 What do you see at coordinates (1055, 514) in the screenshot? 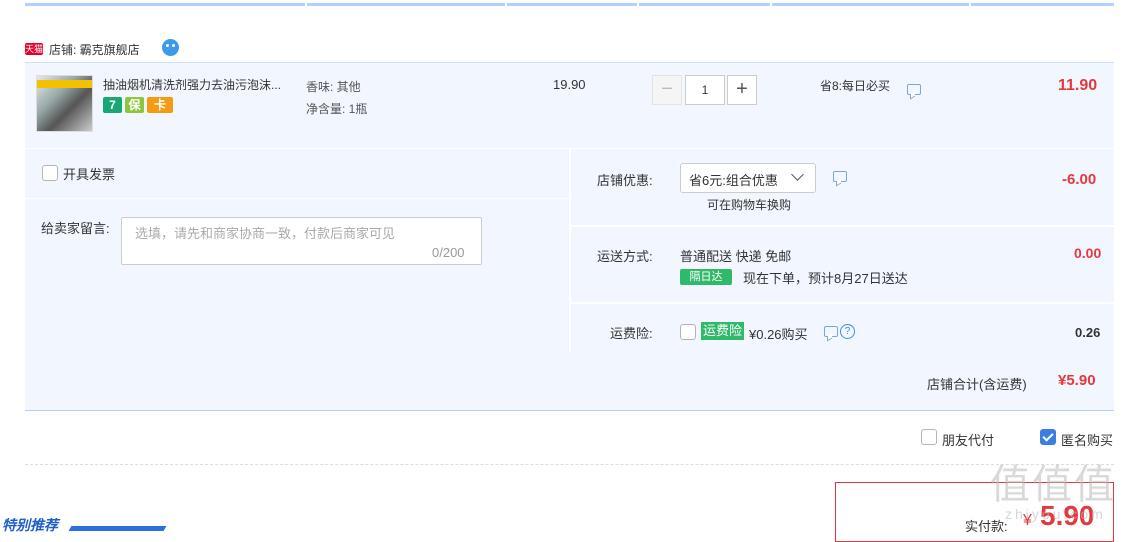
I see `watermark-domain: zhiyou.com` at bounding box center [1055, 514].